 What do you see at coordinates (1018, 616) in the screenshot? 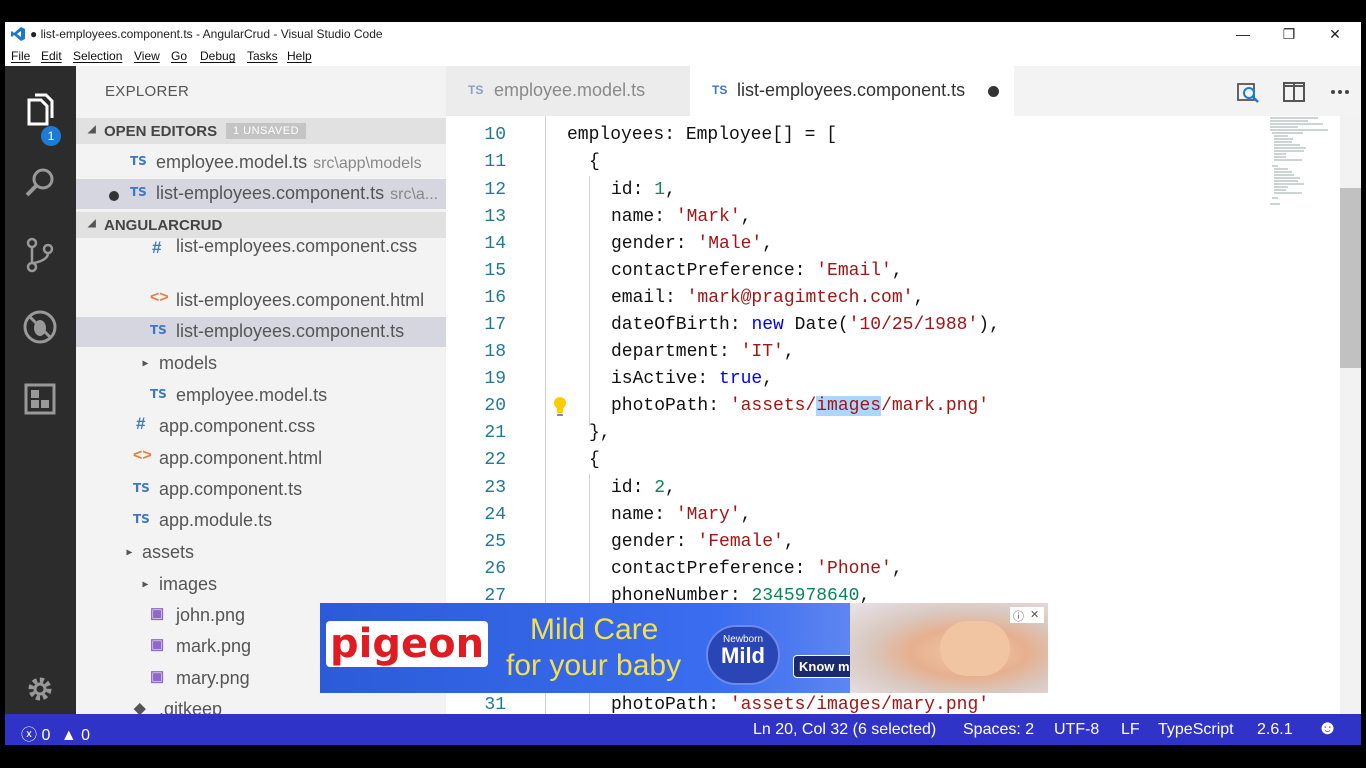
I see `ad-info-icon: ⓘ` at bounding box center [1018, 616].